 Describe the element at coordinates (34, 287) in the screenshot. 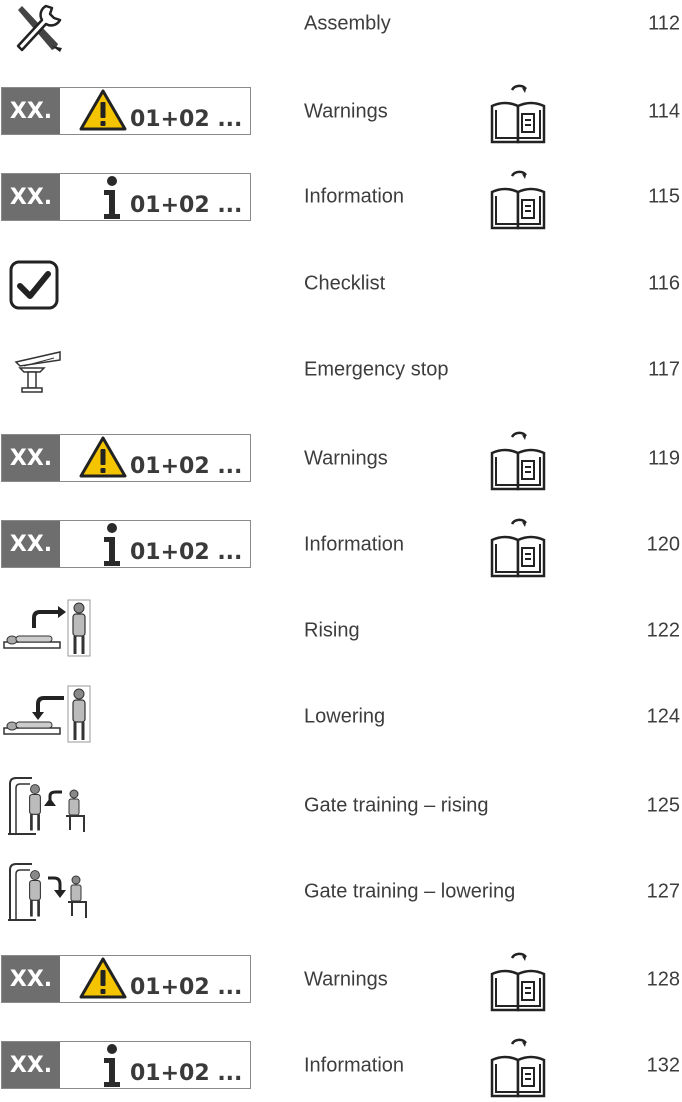

I see `checkbox-checked-icon` at that location.